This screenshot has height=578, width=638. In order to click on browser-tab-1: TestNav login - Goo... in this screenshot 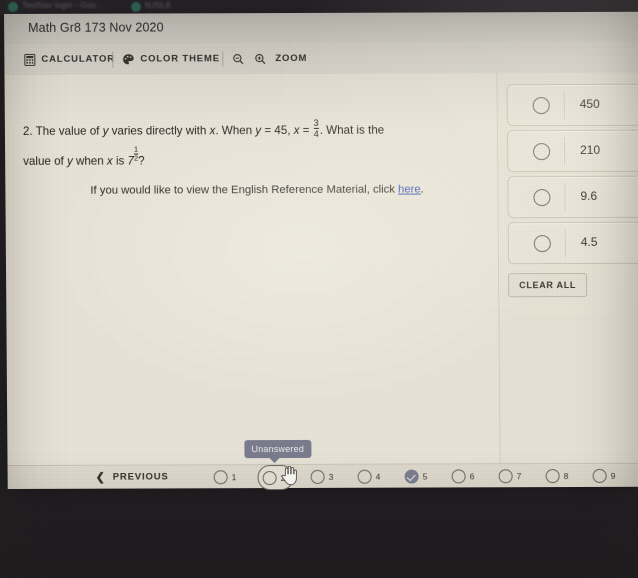, I will do `click(62, 5)`.